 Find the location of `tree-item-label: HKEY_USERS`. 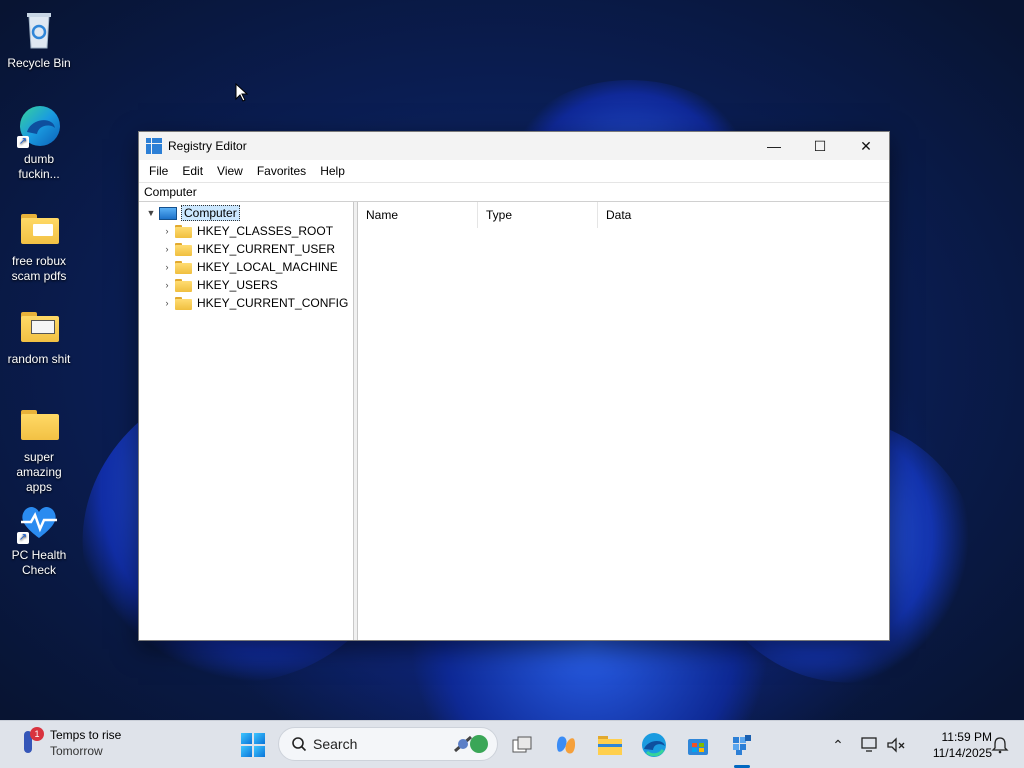

tree-item-label: HKEY_USERS is located at coordinates (237, 285).